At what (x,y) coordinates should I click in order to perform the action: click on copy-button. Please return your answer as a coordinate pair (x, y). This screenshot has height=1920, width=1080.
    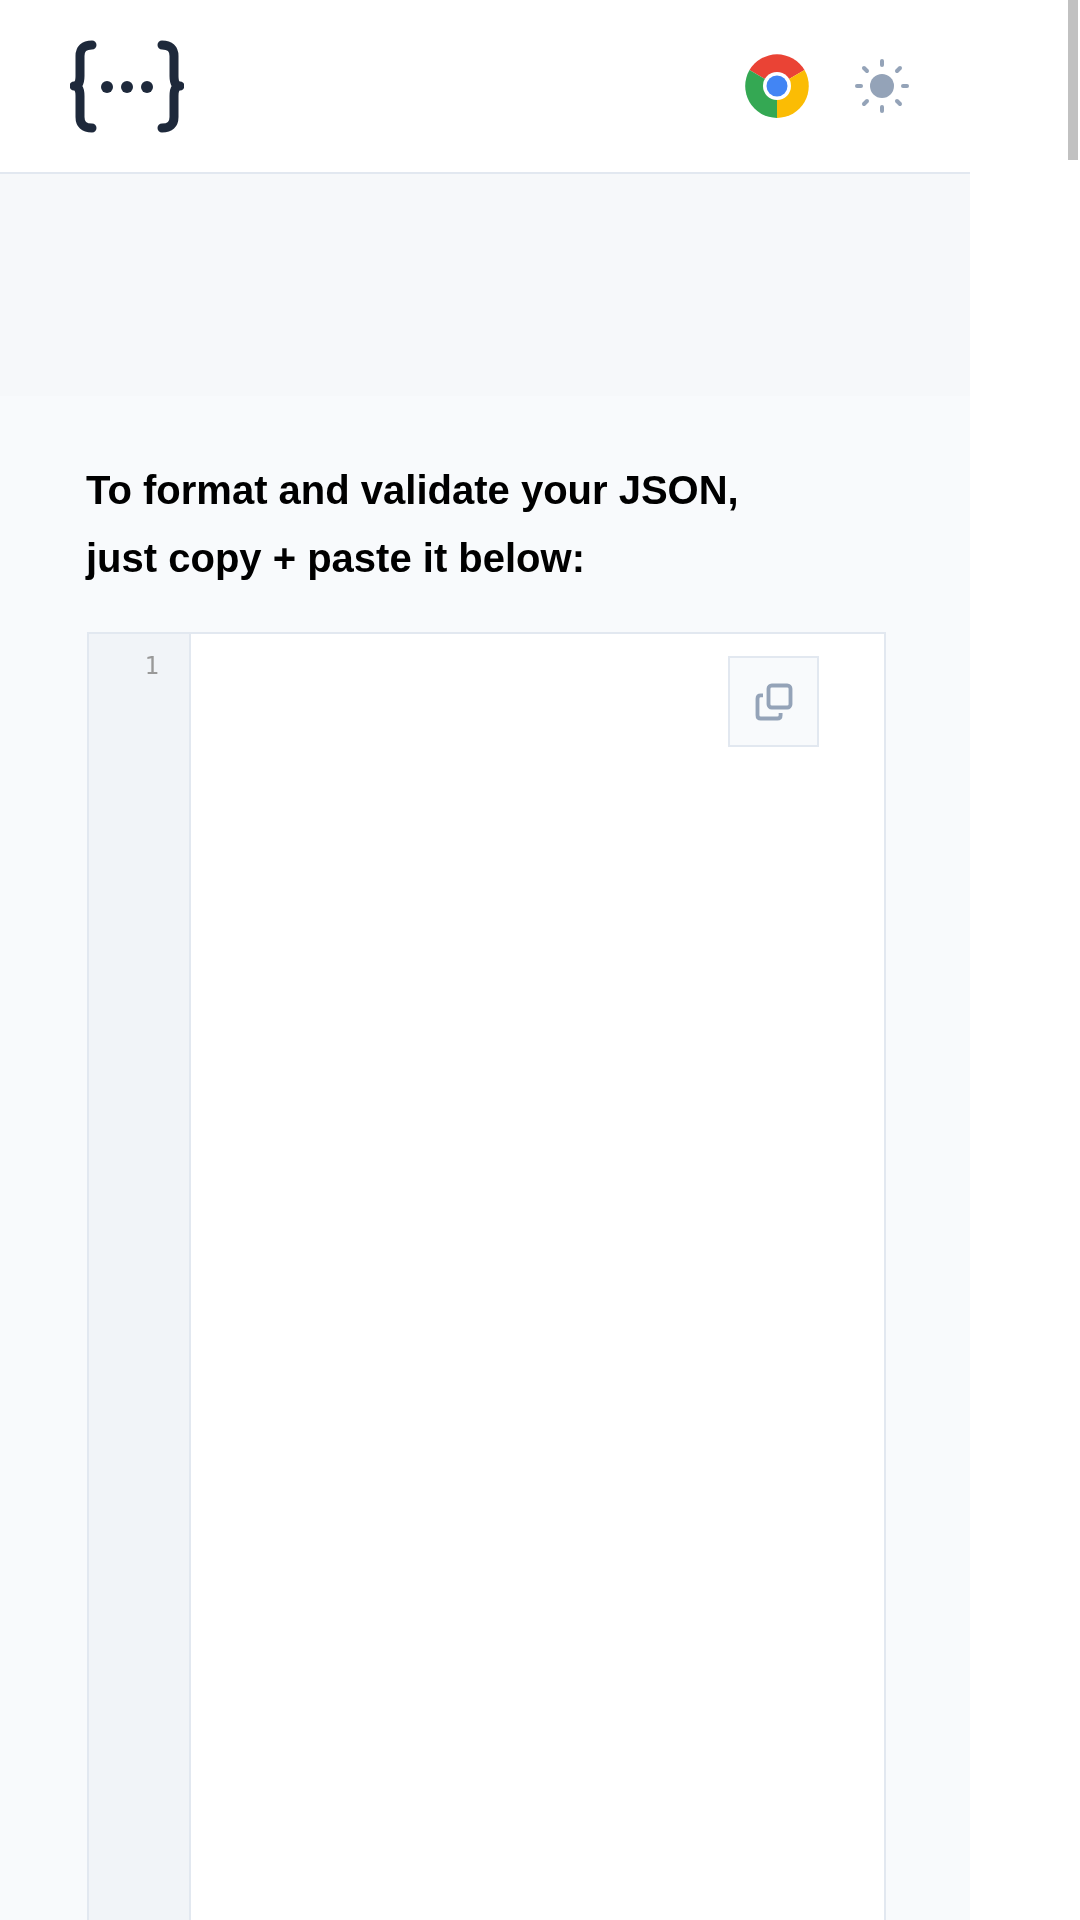
    Looking at the image, I should click on (773, 701).